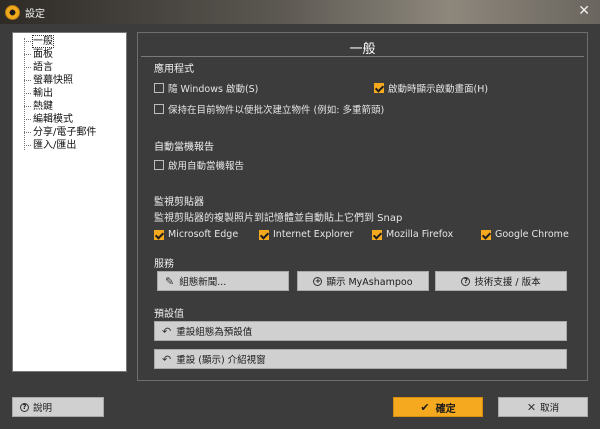  I want to click on plus-circle-icon: +, so click(318, 281).